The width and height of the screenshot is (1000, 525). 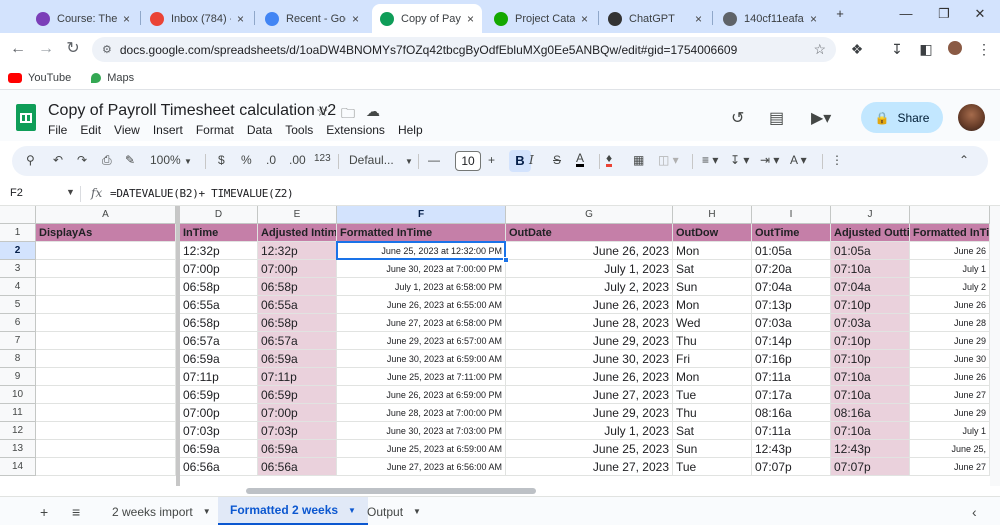 I want to click on grid-cell: June 30, 2023 at 6:59:00 AM, so click(x=421, y=359).